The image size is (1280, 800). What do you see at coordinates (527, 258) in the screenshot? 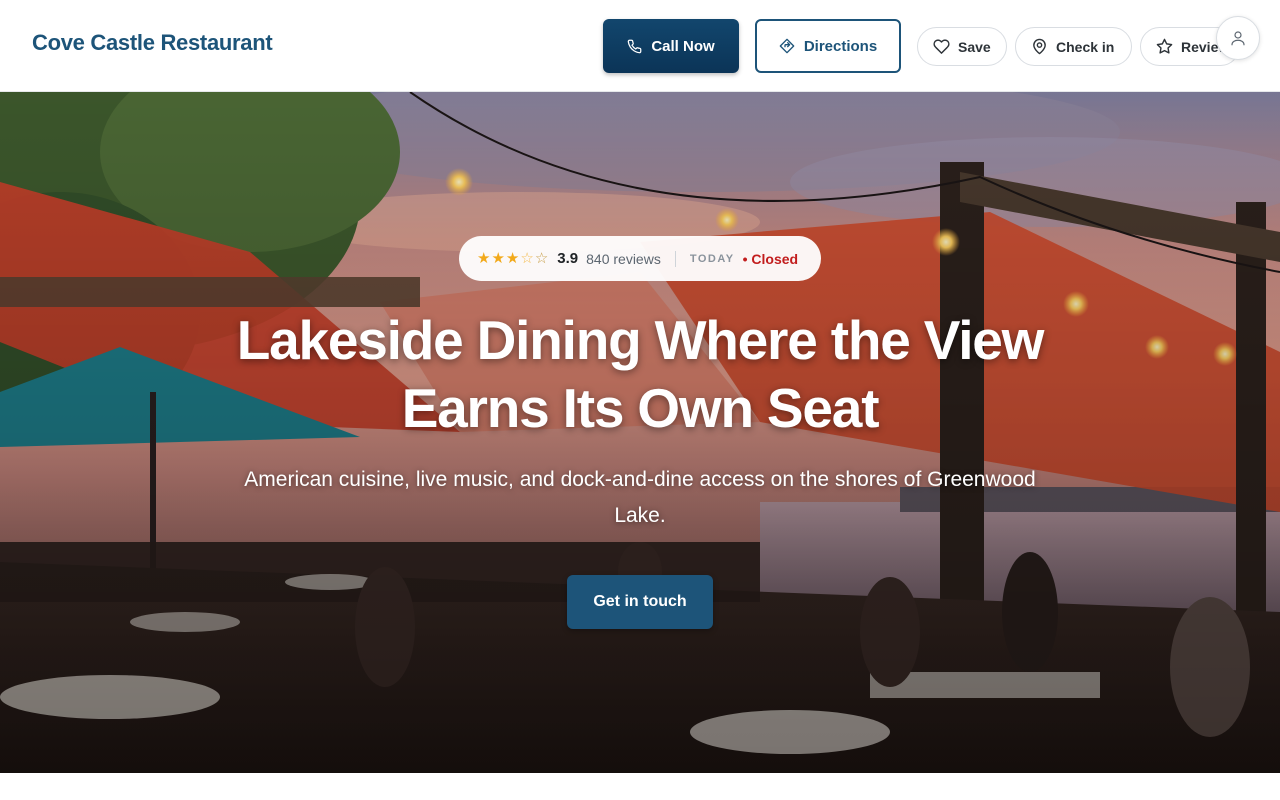
I see `star-half-icon: ☆` at bounding box center [527, 258].